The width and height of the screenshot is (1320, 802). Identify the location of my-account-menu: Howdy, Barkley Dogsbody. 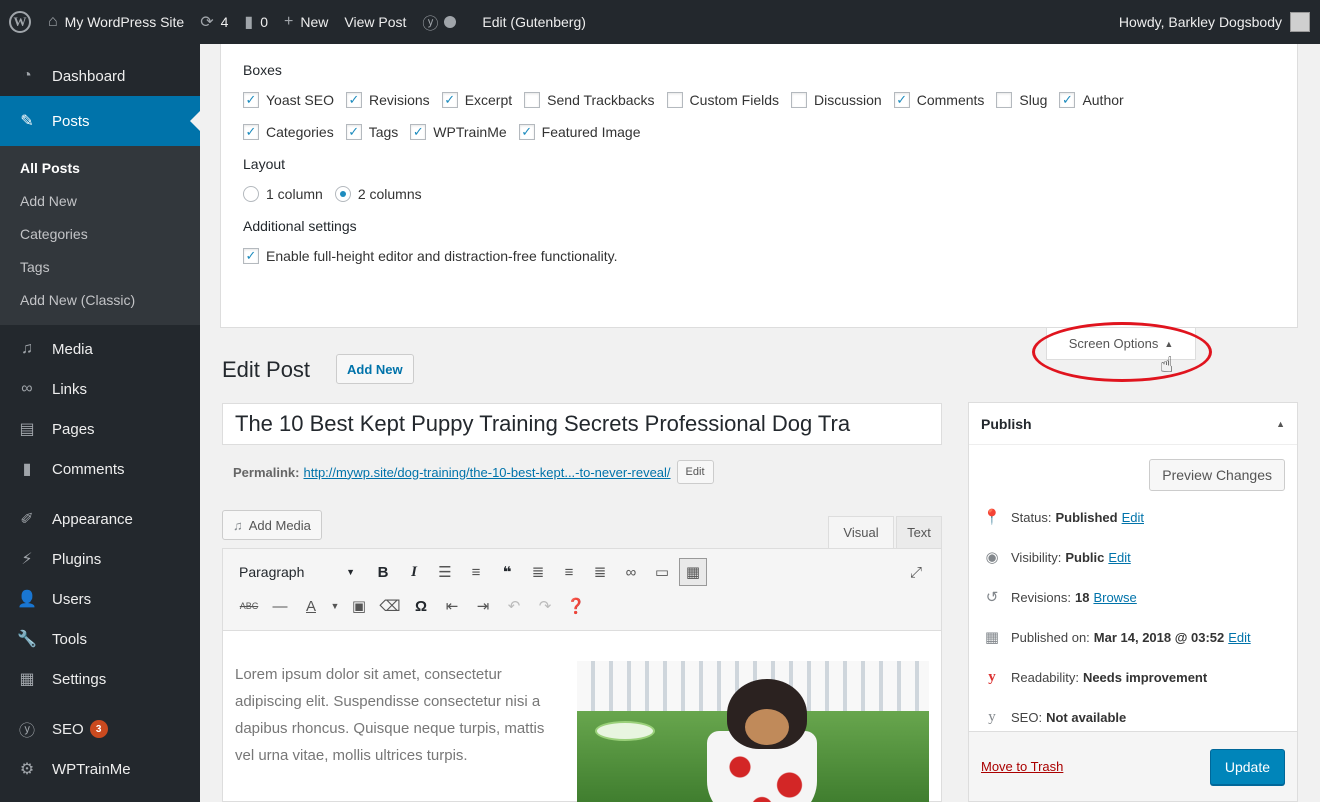
(1215, 22).